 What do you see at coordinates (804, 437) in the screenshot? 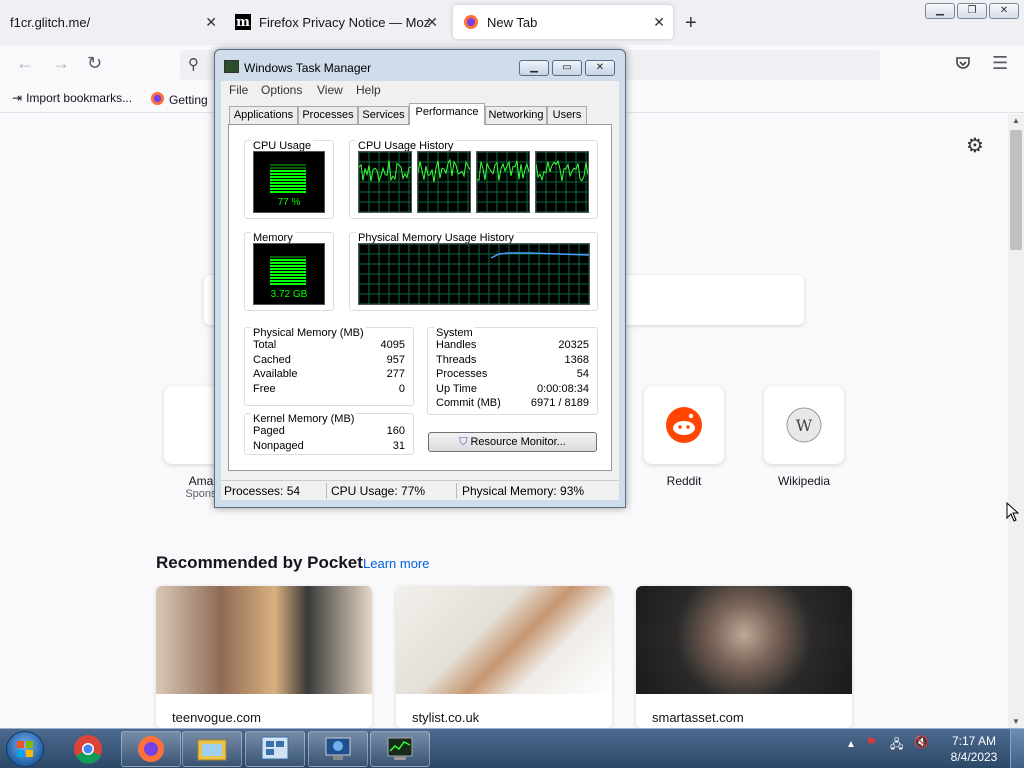
I see `top-site-wikipedia: W Wikipedia` at bounding box center [804, 437].